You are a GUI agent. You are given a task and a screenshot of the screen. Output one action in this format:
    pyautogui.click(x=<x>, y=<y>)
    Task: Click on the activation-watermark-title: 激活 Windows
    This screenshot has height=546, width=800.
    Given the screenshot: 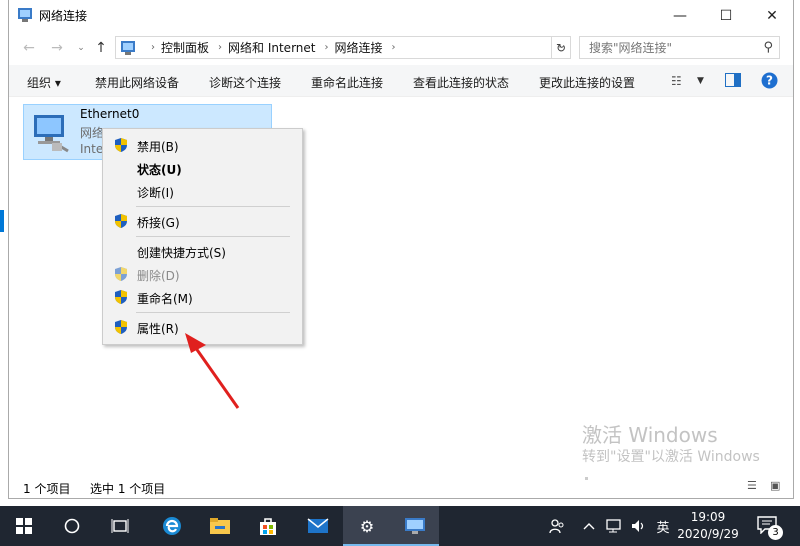 What is the action you would take?
    pyautogui.click(x=650, y=435)
    